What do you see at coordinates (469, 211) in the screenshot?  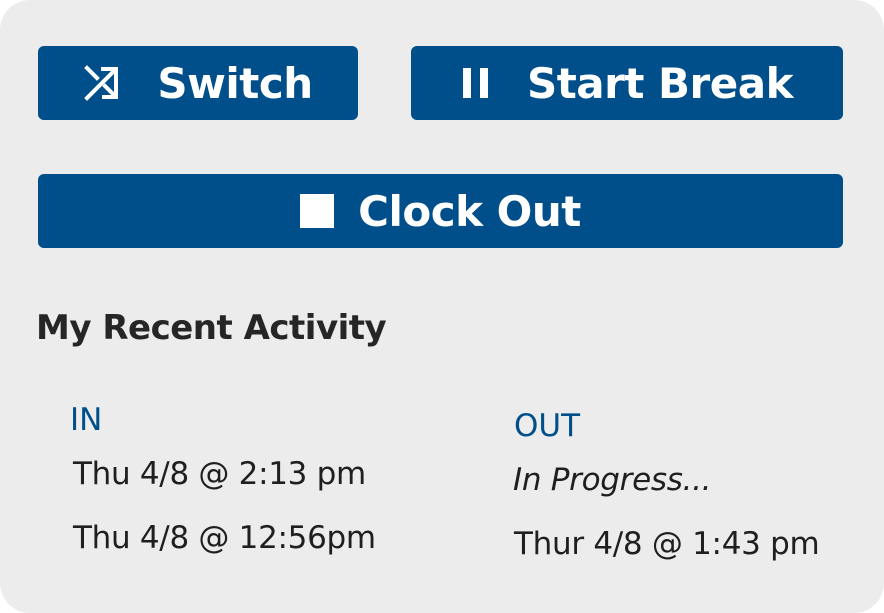 I see `clock-out-label: Clock Out` at bounding box center [469, 211].